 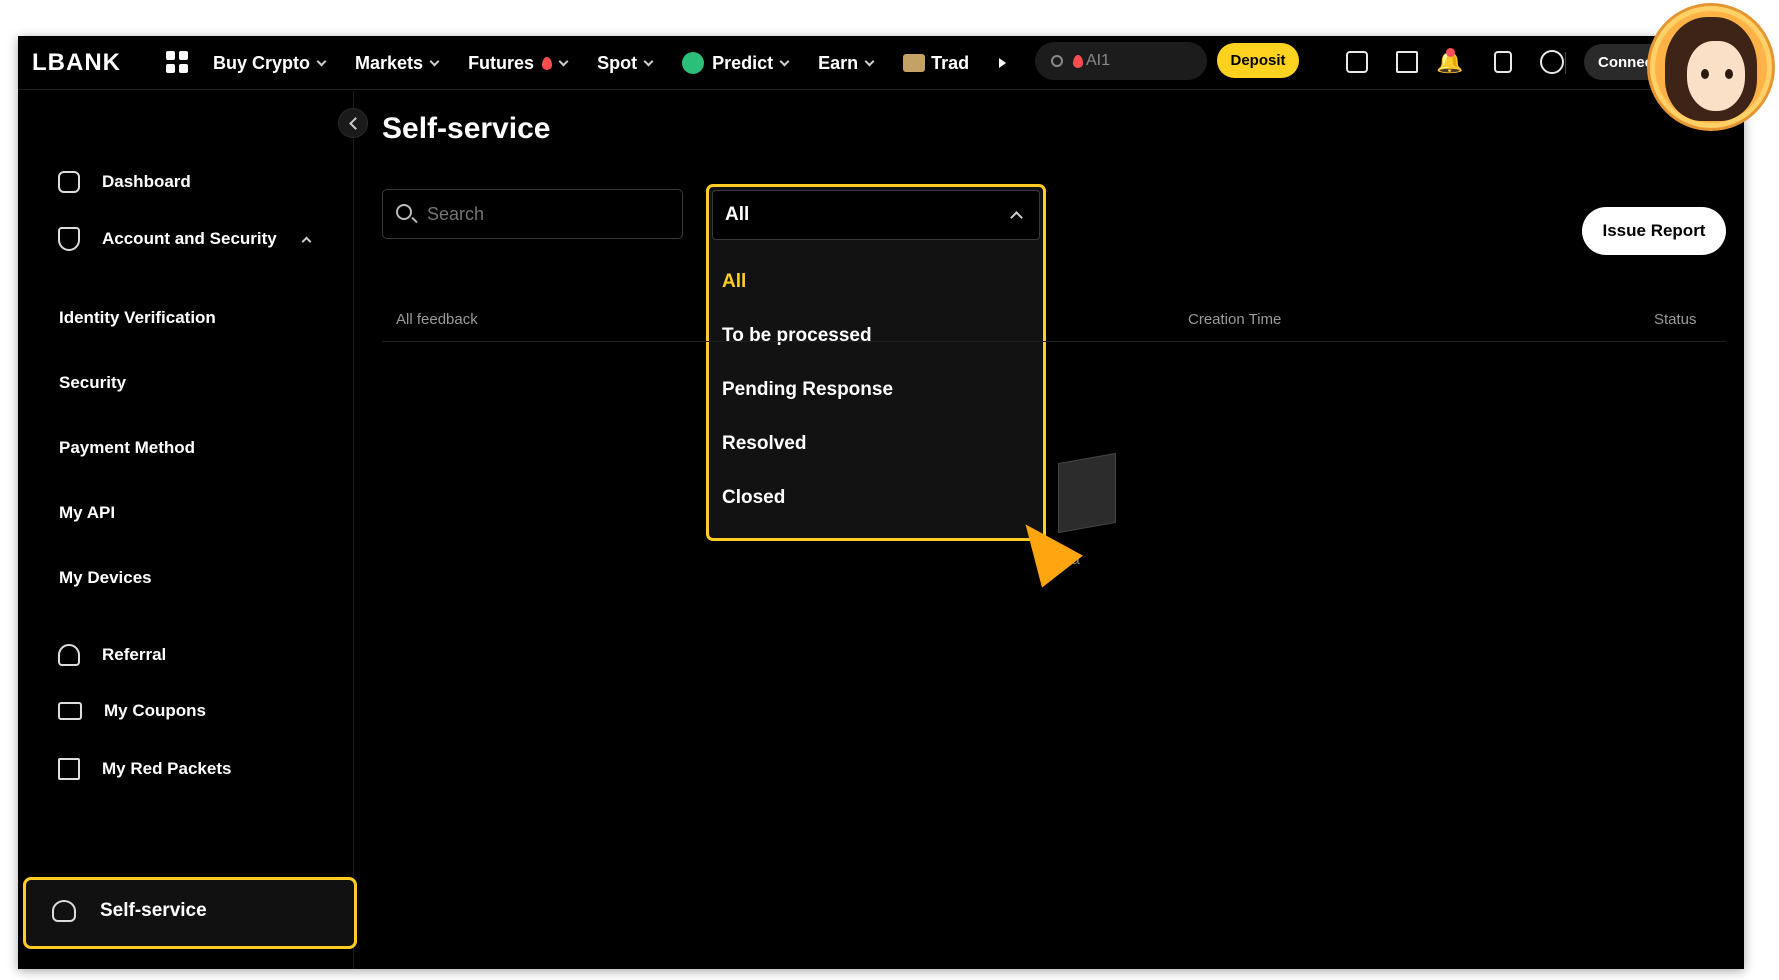 I want to click on sidebar-item-security: Security, so click(x=92, y=383).